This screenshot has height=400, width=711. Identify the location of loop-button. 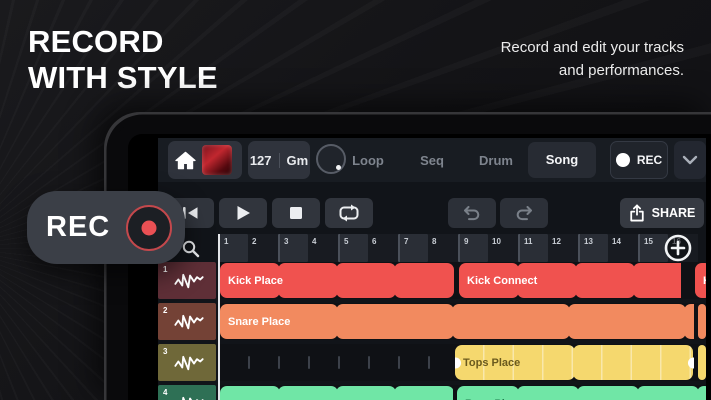
(349, 213).